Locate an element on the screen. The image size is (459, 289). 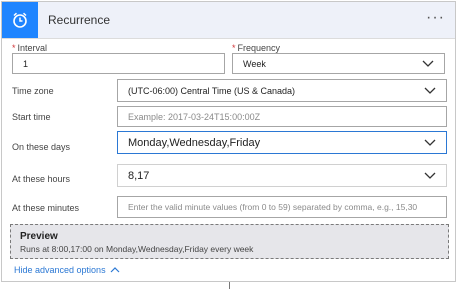
on-these-days-value: Monday,Wednesday,Friday is located at coordinates (194, 142).